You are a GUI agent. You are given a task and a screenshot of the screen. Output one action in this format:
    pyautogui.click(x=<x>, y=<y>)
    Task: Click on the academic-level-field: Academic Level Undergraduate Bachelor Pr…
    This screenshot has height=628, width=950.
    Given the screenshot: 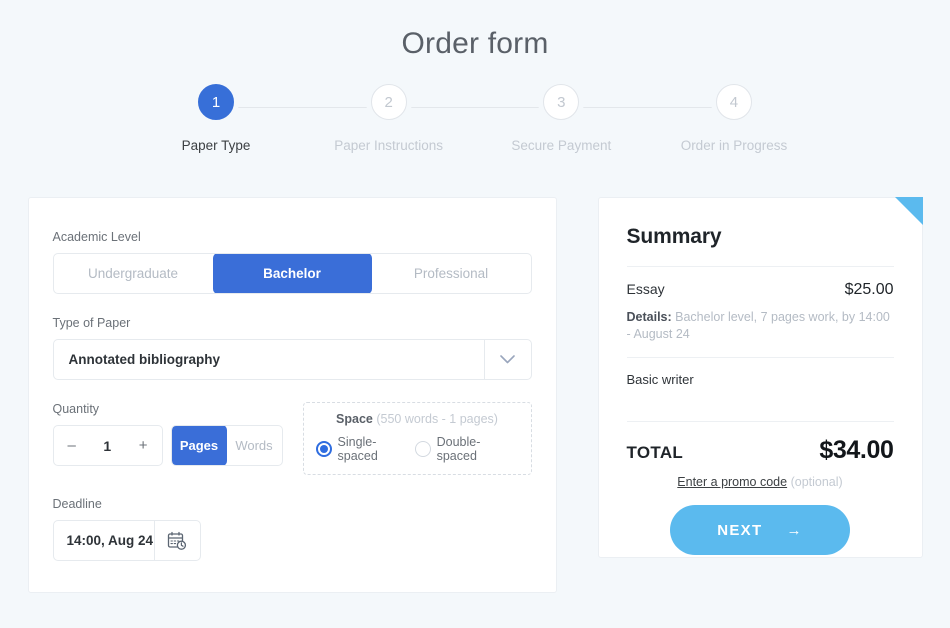 What is the action you would take?
    pyautogui.click(x=292, y=262)
    